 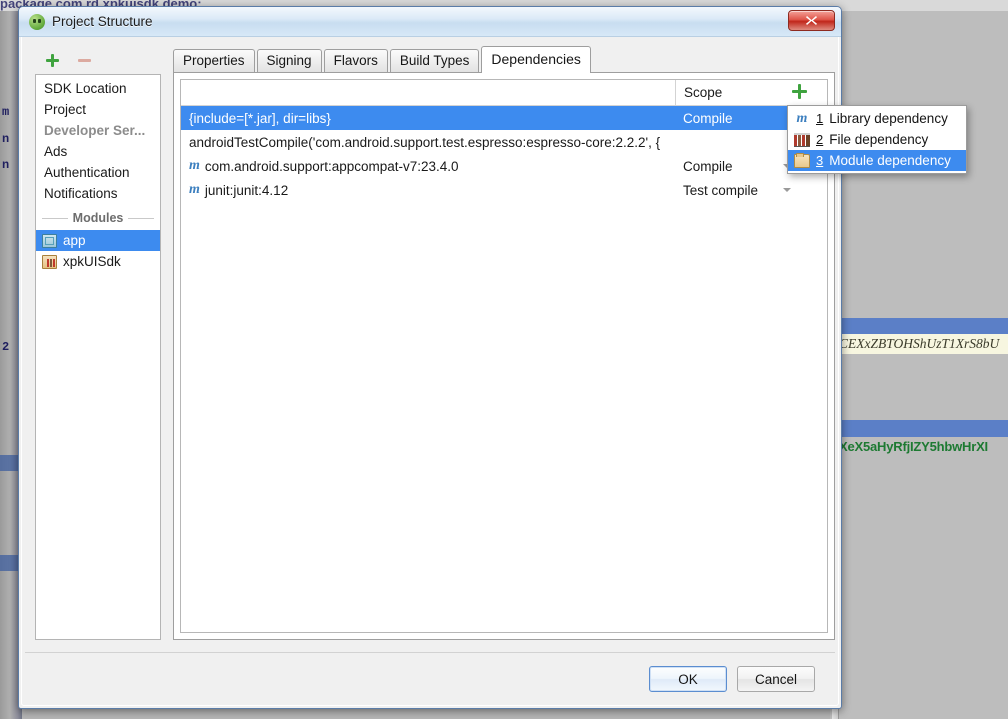 I want to click on menu-item-module-dependency: 3 Module dependency, so click(x=877, y=160).